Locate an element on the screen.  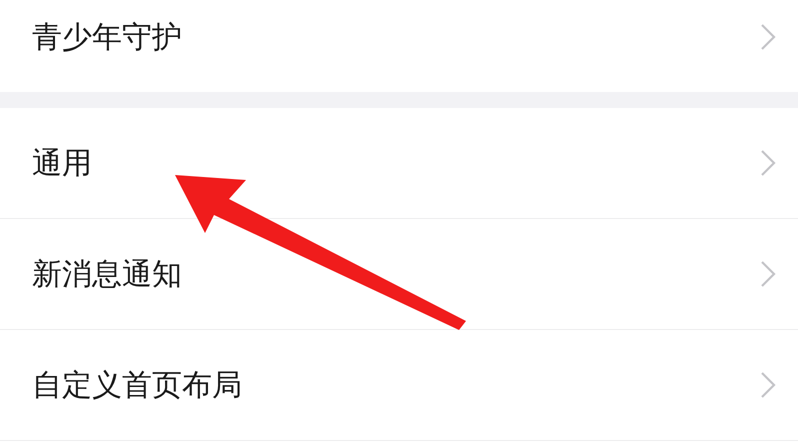
item-label: 通用 is located at coordinates (62, 163).